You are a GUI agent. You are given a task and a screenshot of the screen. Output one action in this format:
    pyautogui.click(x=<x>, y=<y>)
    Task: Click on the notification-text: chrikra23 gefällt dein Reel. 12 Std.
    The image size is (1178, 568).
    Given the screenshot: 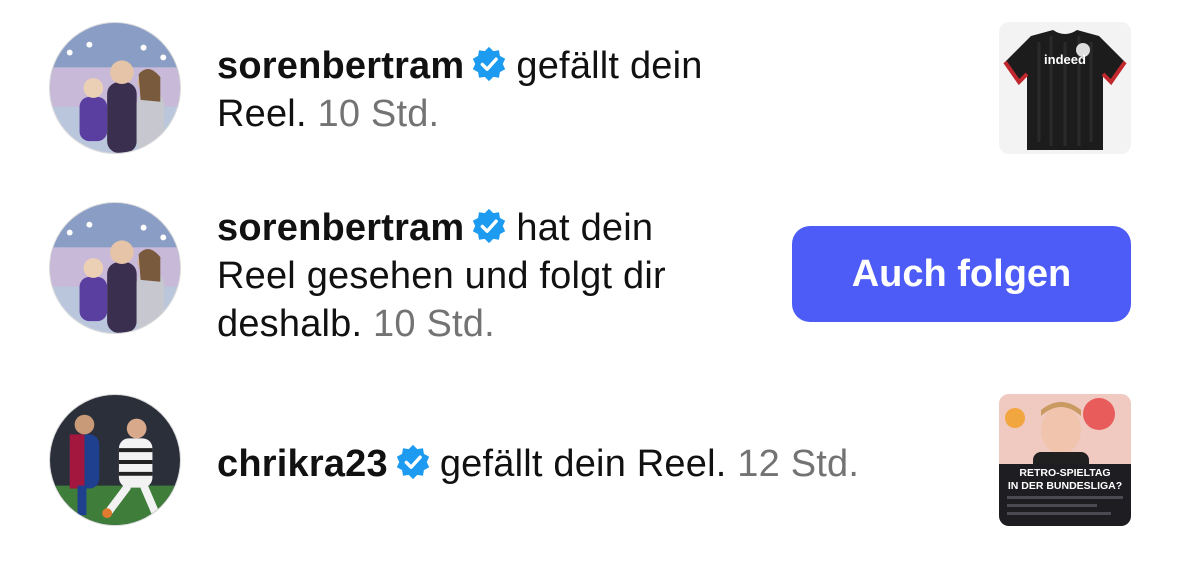 What is the action you would take?
    pyautogui.click(x=597, y=464)
    